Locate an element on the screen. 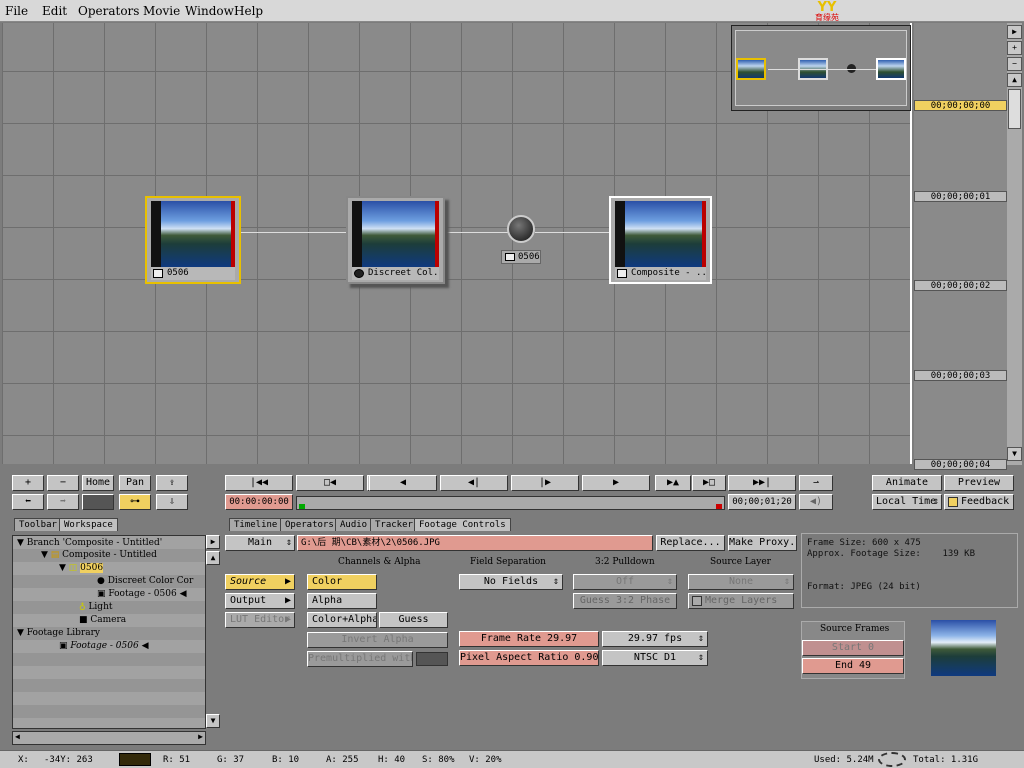 This screenshot has width=1024, height=768. time-mark: 00;00;00;02 is located at coordinates (960, 285).